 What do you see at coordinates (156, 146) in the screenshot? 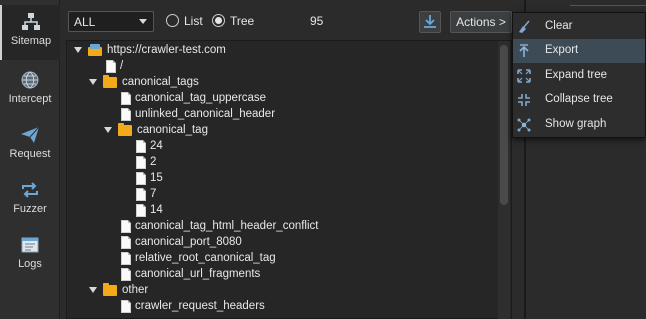
I see `tree-node-label: 24` at bounding box center [156, 146].